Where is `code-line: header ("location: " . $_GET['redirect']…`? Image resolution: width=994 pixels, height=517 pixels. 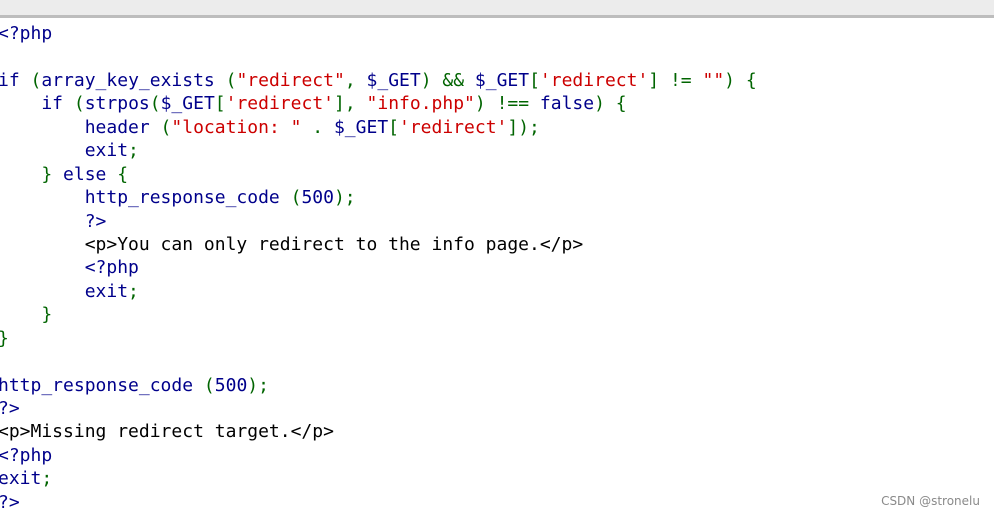 code-line: header ("location: " . $_GET['redirect']… is located at coordinates (496, 127).